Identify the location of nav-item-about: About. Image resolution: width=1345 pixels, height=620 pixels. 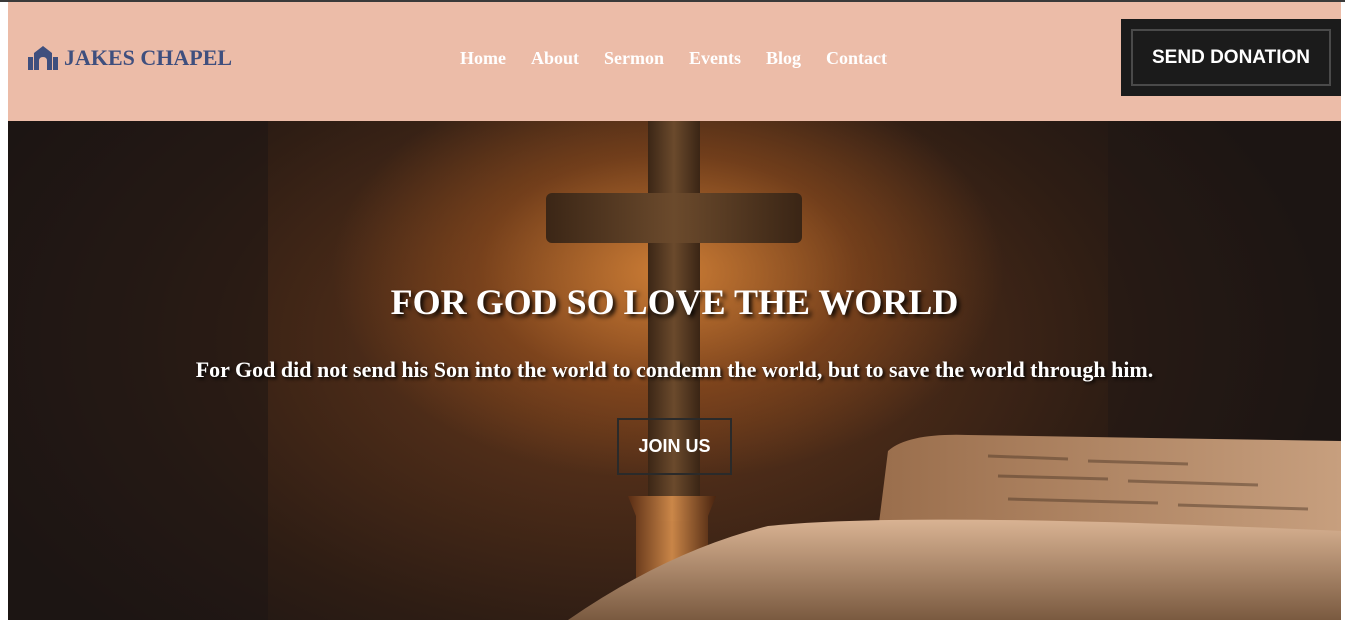
(555, 58).